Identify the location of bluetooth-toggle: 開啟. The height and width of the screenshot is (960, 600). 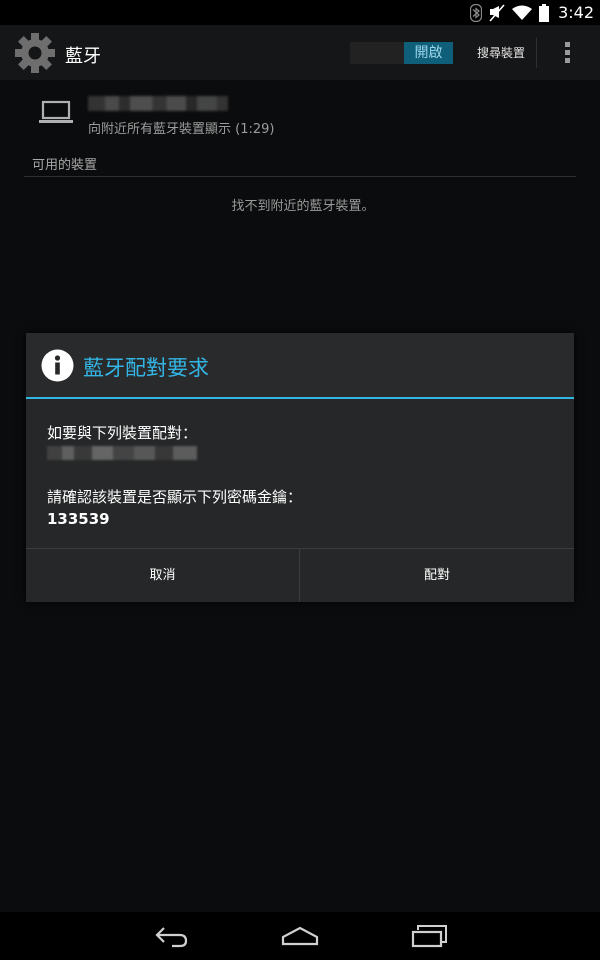
(401, 53).